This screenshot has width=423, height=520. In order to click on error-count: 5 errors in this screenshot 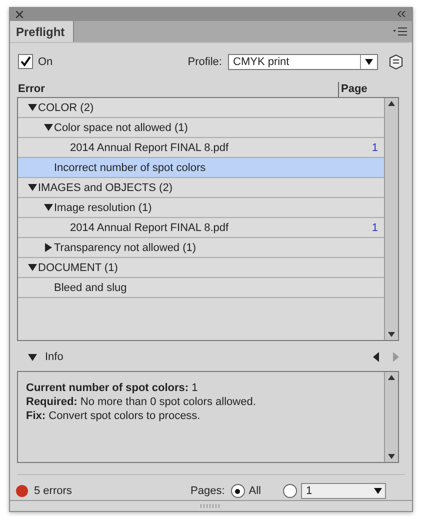, I will do `click(53, 491)`.